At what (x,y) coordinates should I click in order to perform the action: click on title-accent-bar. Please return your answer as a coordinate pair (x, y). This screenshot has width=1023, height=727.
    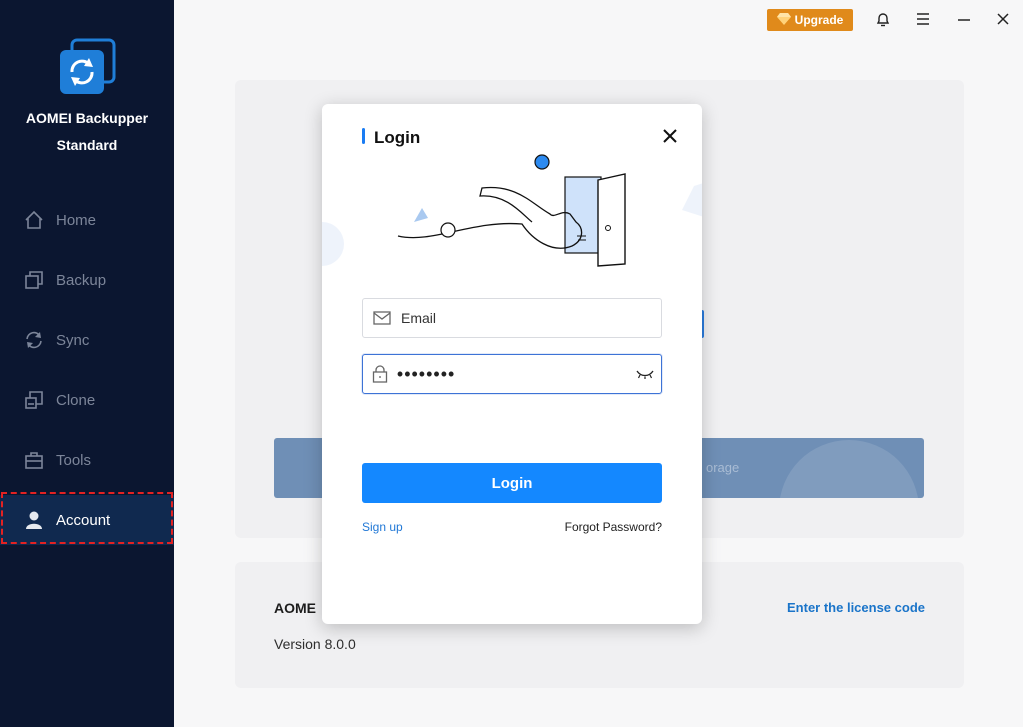
    Looking at the image, I should click on (363, 136).